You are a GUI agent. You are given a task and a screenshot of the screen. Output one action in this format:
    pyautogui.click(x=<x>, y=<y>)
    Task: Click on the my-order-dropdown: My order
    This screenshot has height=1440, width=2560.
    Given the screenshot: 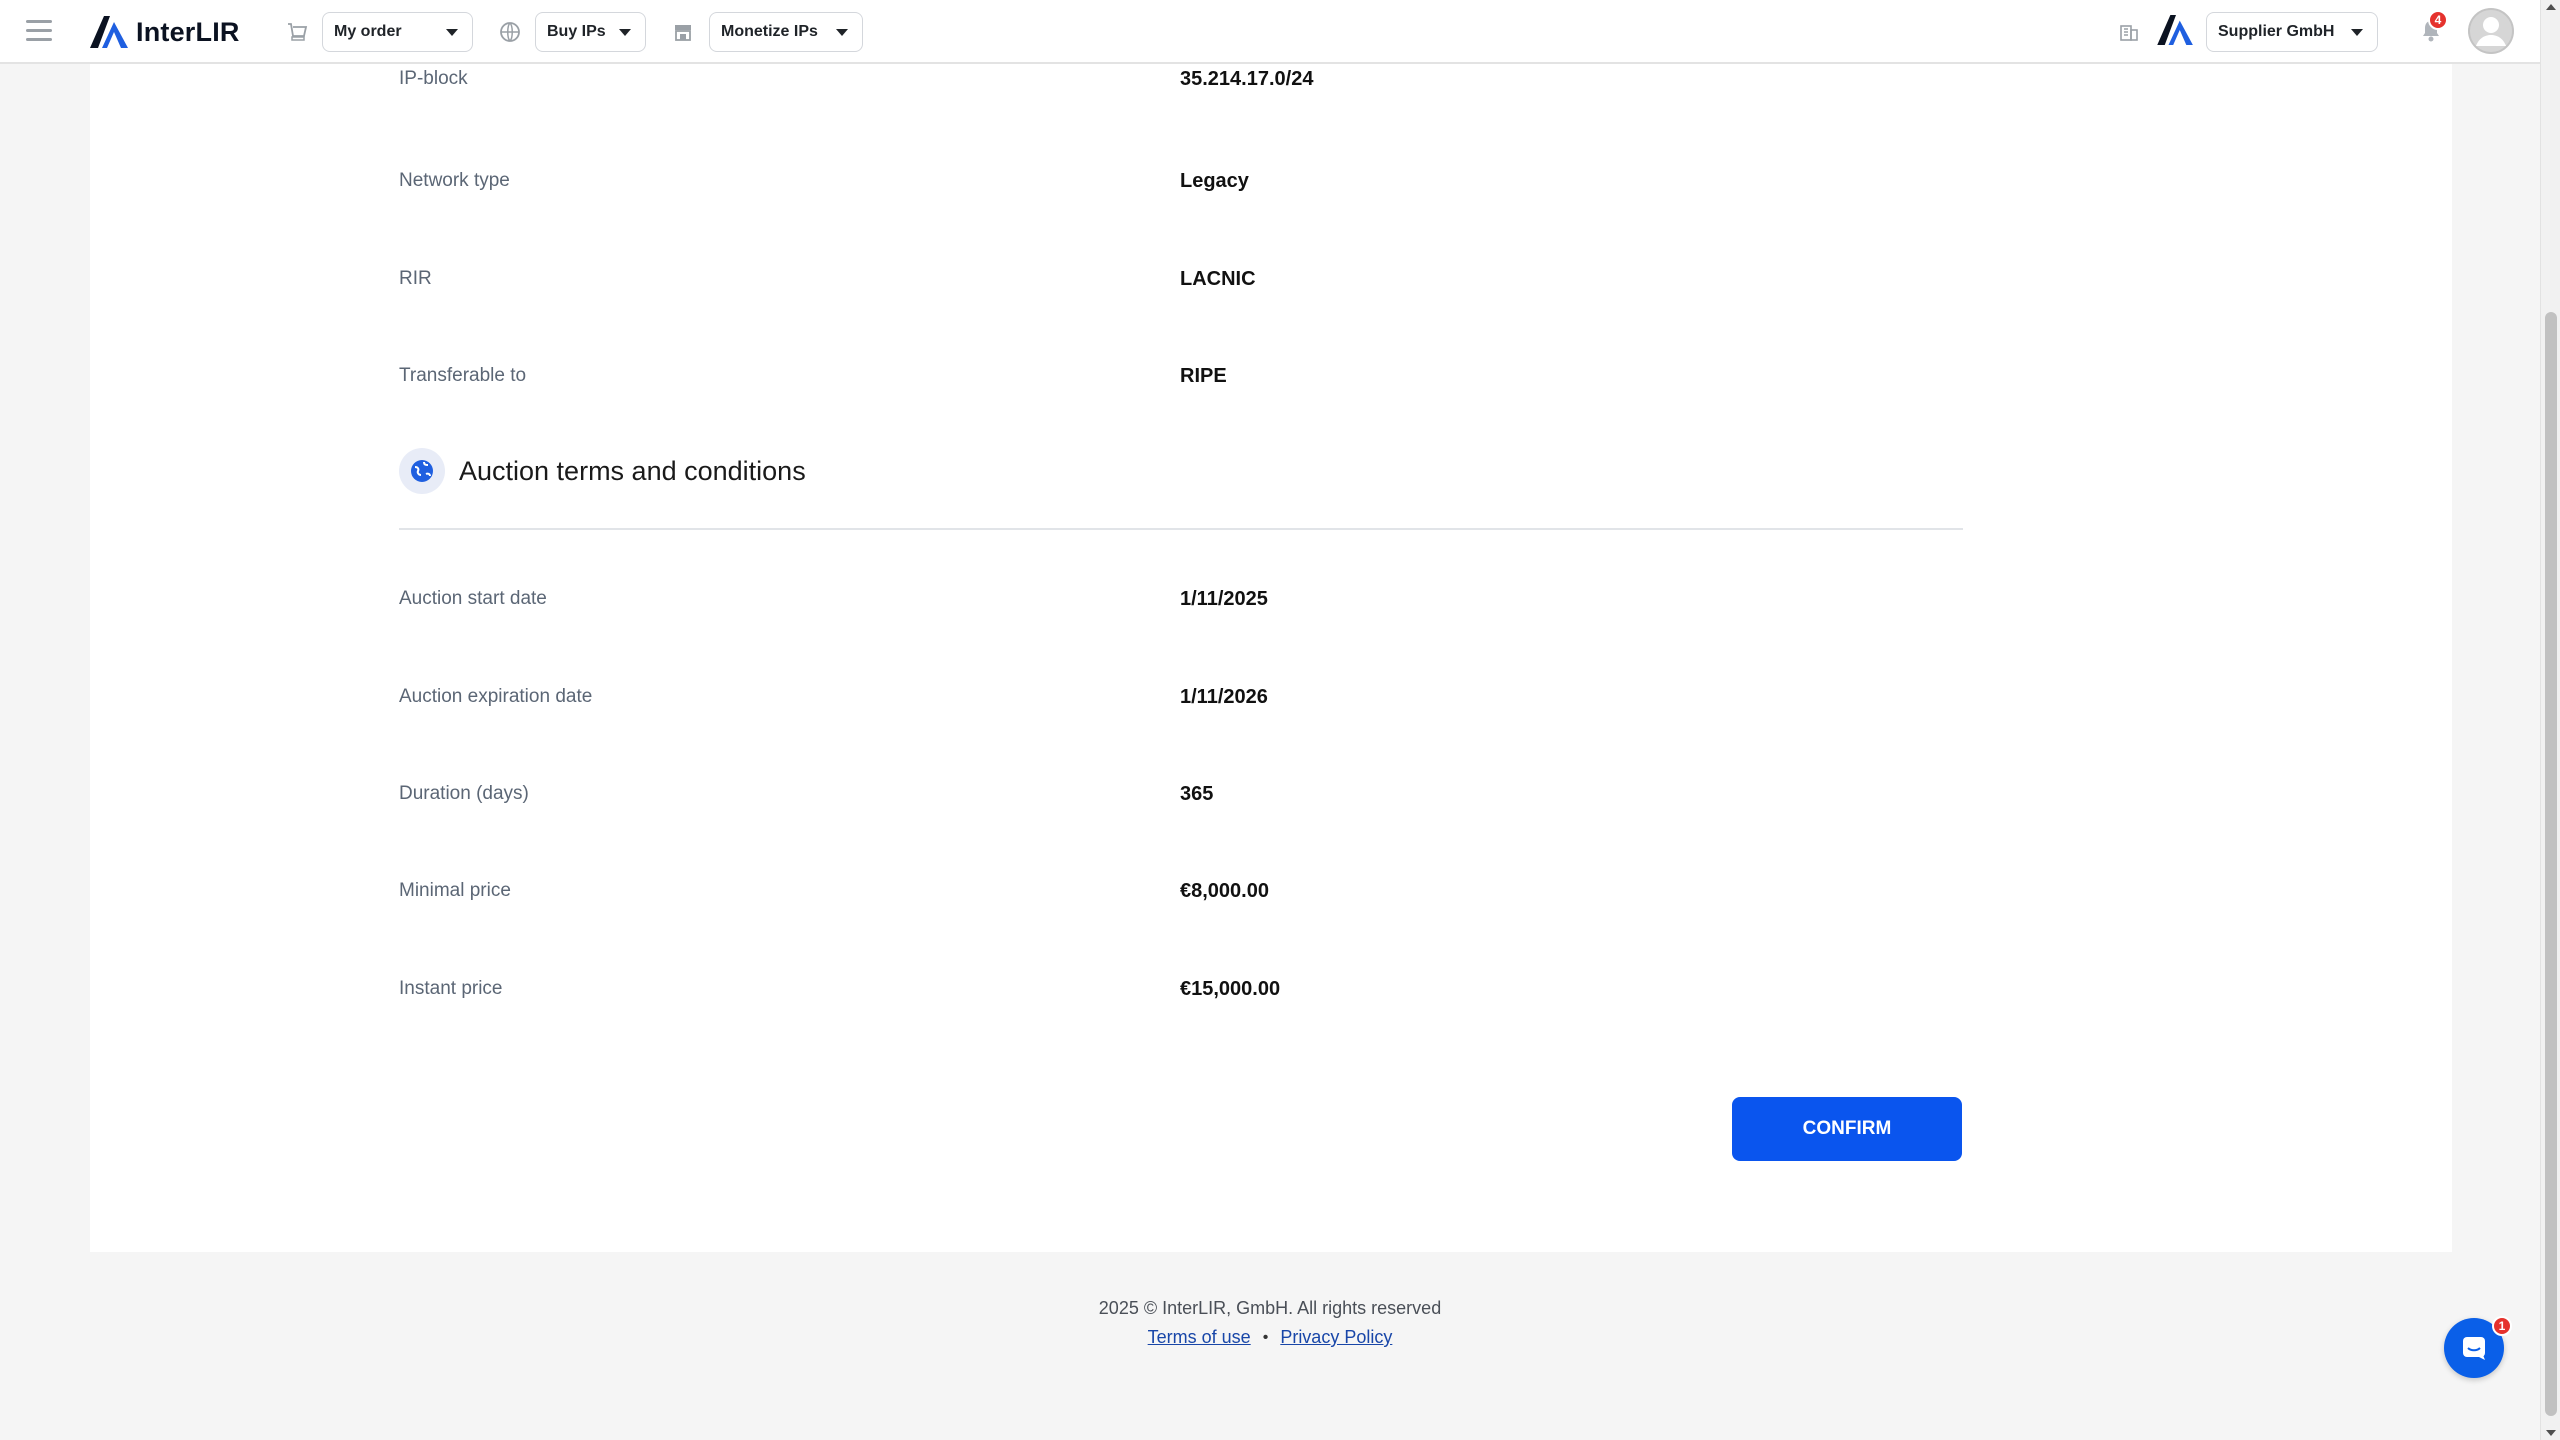 What is the action you would take?
    pyautogui.click(x=397, y=32)
    